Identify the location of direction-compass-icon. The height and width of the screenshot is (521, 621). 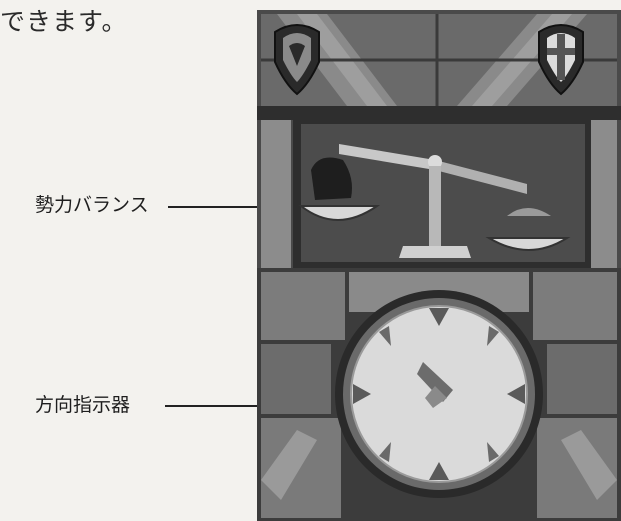
(439, 394).